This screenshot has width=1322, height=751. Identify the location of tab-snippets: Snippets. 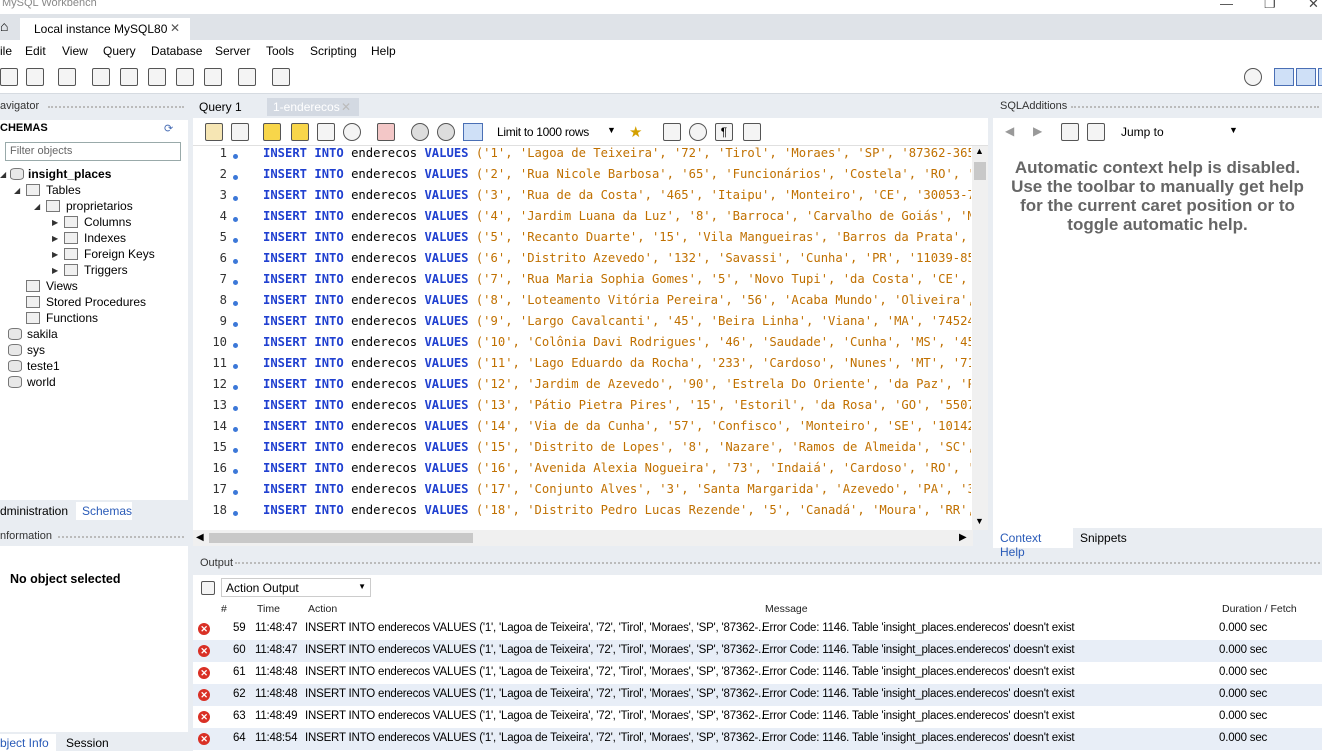
(1103, 538).